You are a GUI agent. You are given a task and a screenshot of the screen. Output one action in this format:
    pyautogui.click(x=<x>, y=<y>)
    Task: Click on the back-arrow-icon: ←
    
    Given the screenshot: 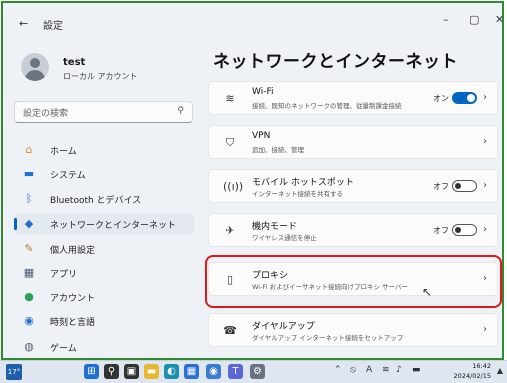 What is the action you would take?
    pyautogui.click(x=23, y=23)
    